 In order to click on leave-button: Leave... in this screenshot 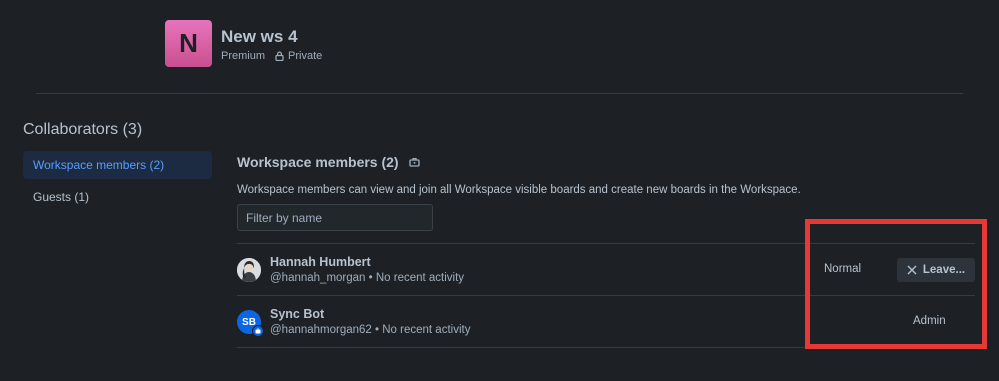, I will do `click(936, 270)`.